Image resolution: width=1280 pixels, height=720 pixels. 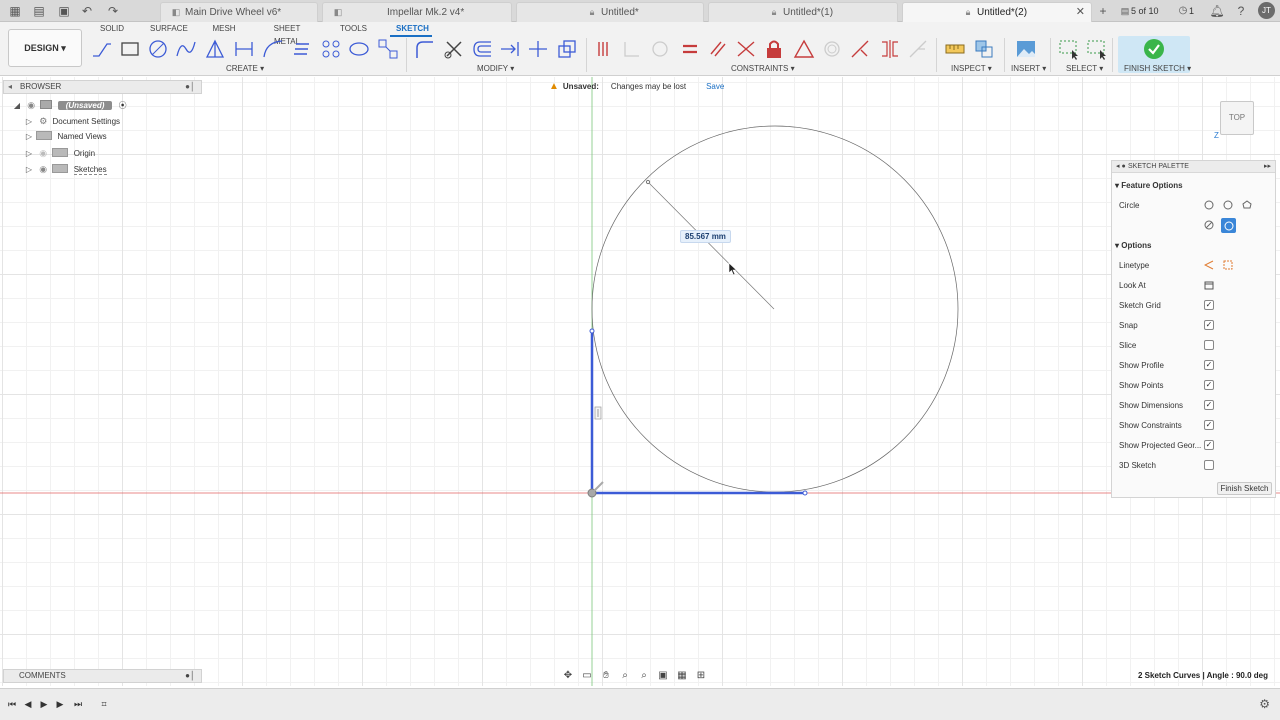 What do you see at coordinates (644, 676) in the screenshot?
I see `zoom-window-icon: ⌕` at bounding box center [644, 676].